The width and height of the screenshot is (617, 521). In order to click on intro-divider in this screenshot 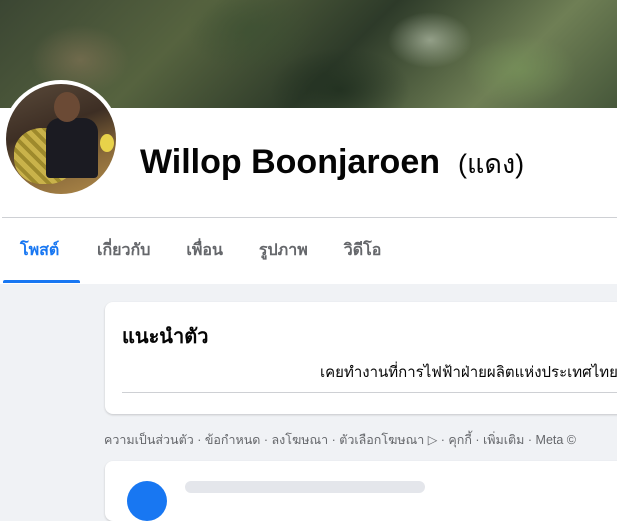, I will do `click(369, 392)`.